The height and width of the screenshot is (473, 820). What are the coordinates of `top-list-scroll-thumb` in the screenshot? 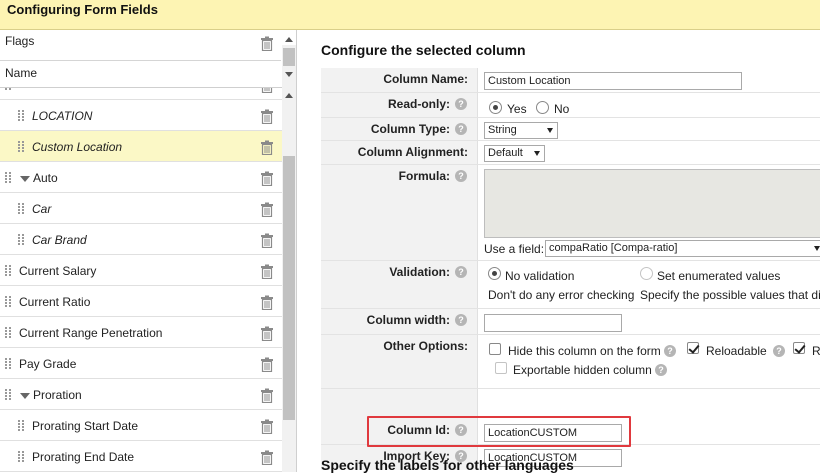 It's located at (289, 57).